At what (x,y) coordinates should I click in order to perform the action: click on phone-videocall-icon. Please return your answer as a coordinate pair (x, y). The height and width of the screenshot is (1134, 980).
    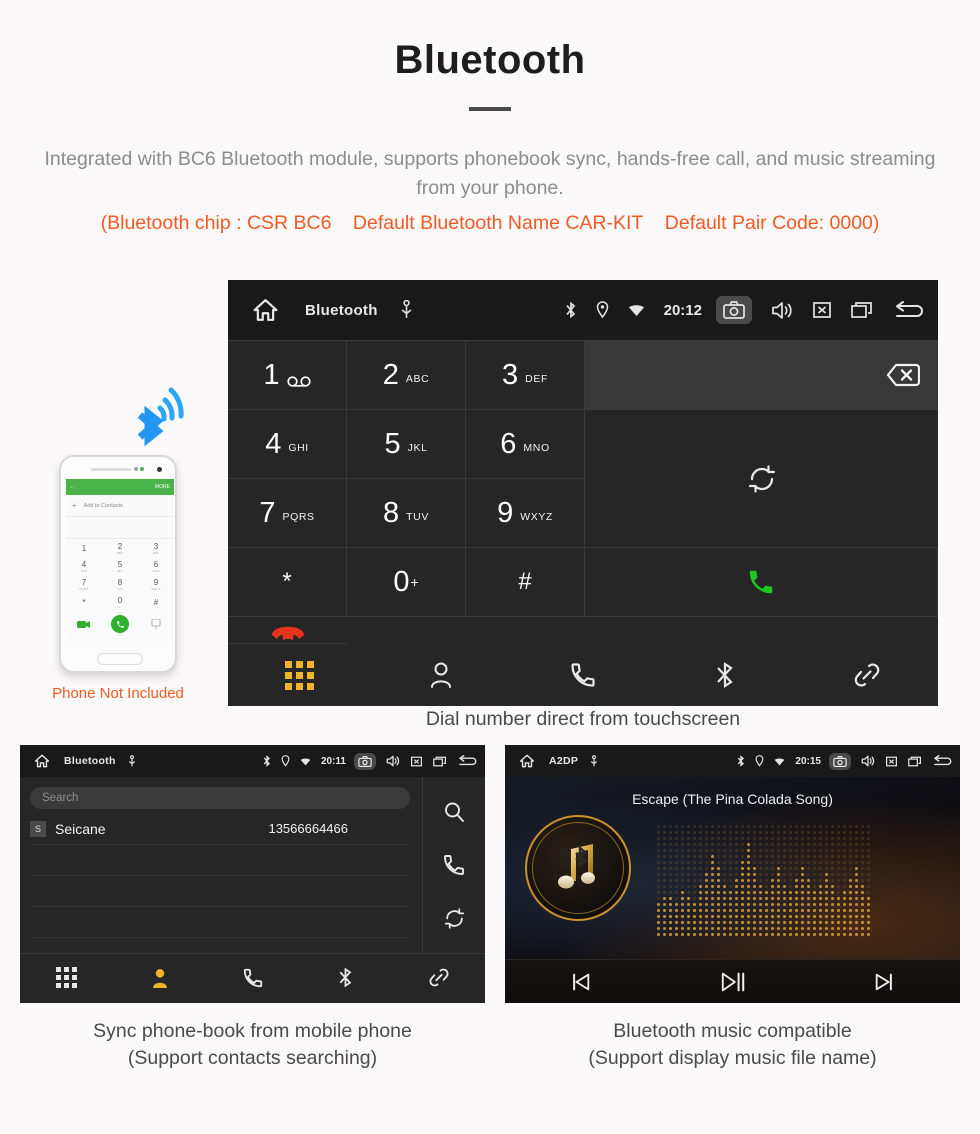
    Looking at the image, I should click on (84, 624).